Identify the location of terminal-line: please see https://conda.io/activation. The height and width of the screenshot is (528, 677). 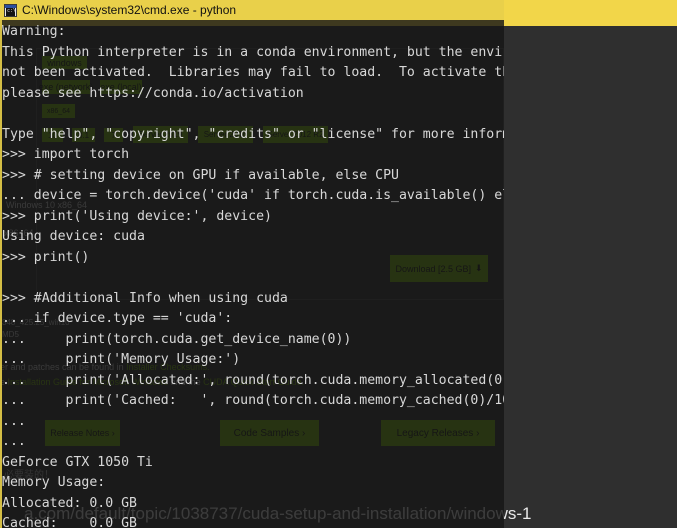
(153, 93).